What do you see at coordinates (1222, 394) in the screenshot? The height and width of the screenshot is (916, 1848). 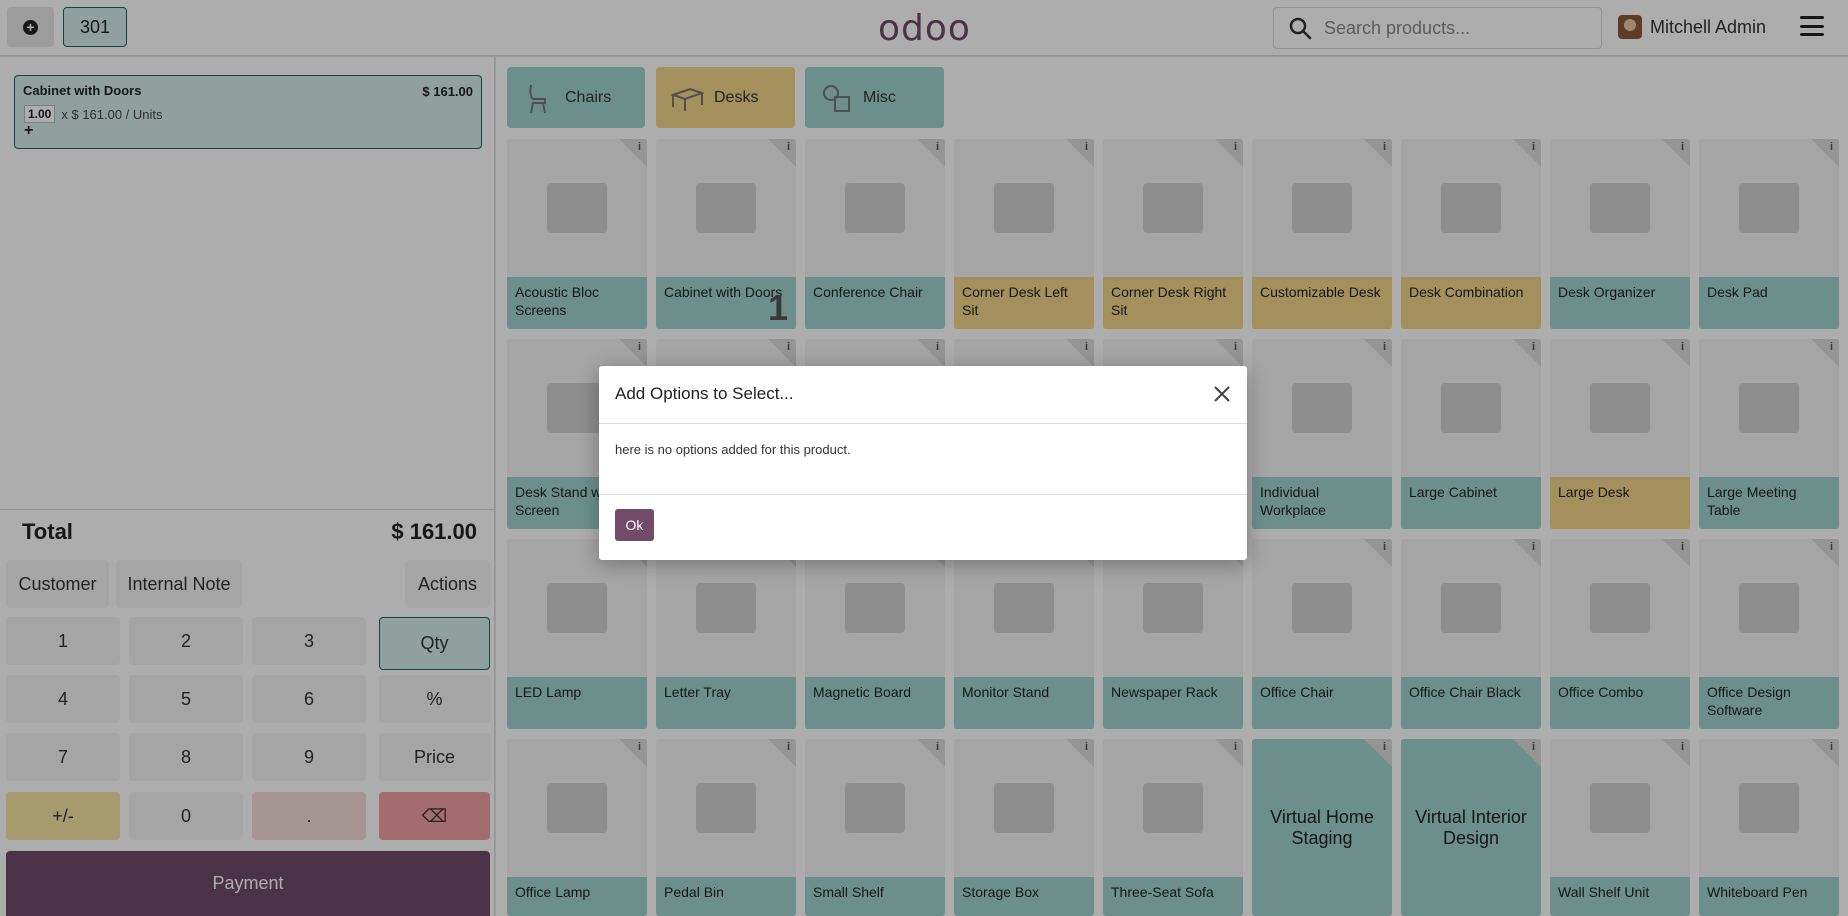 I see `close-icon` at bounding box center [1222, 394].